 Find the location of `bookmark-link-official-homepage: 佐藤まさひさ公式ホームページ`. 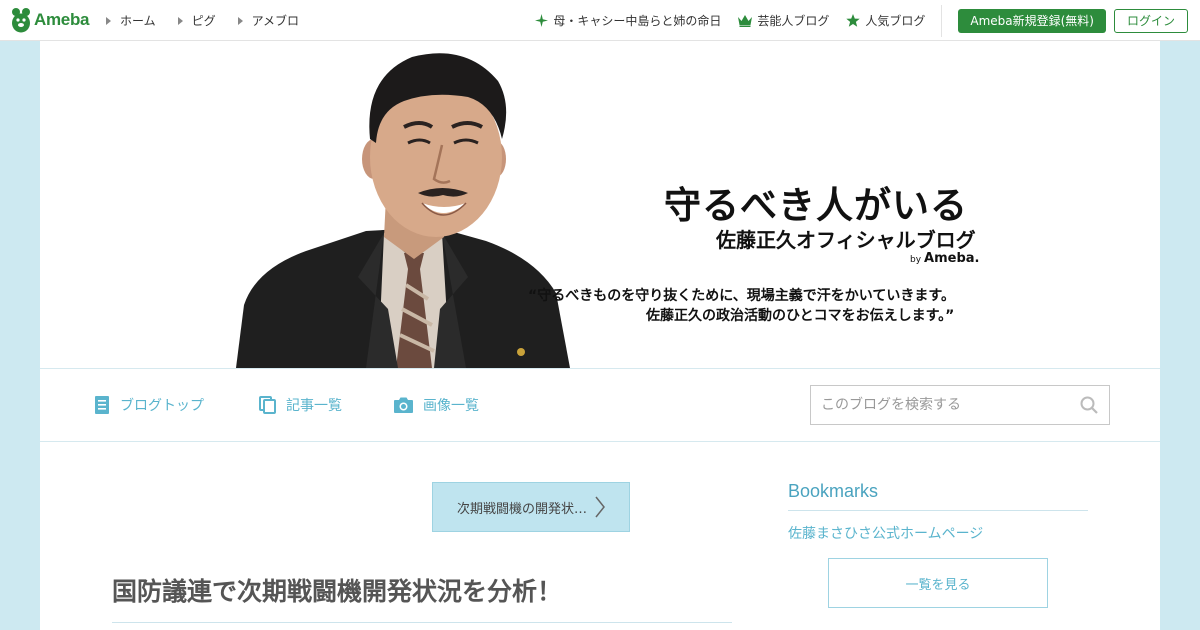

bookmark-link-official-homepage: 佐藤まさひさ公式ホームページ is located at coordinates (885, 533).